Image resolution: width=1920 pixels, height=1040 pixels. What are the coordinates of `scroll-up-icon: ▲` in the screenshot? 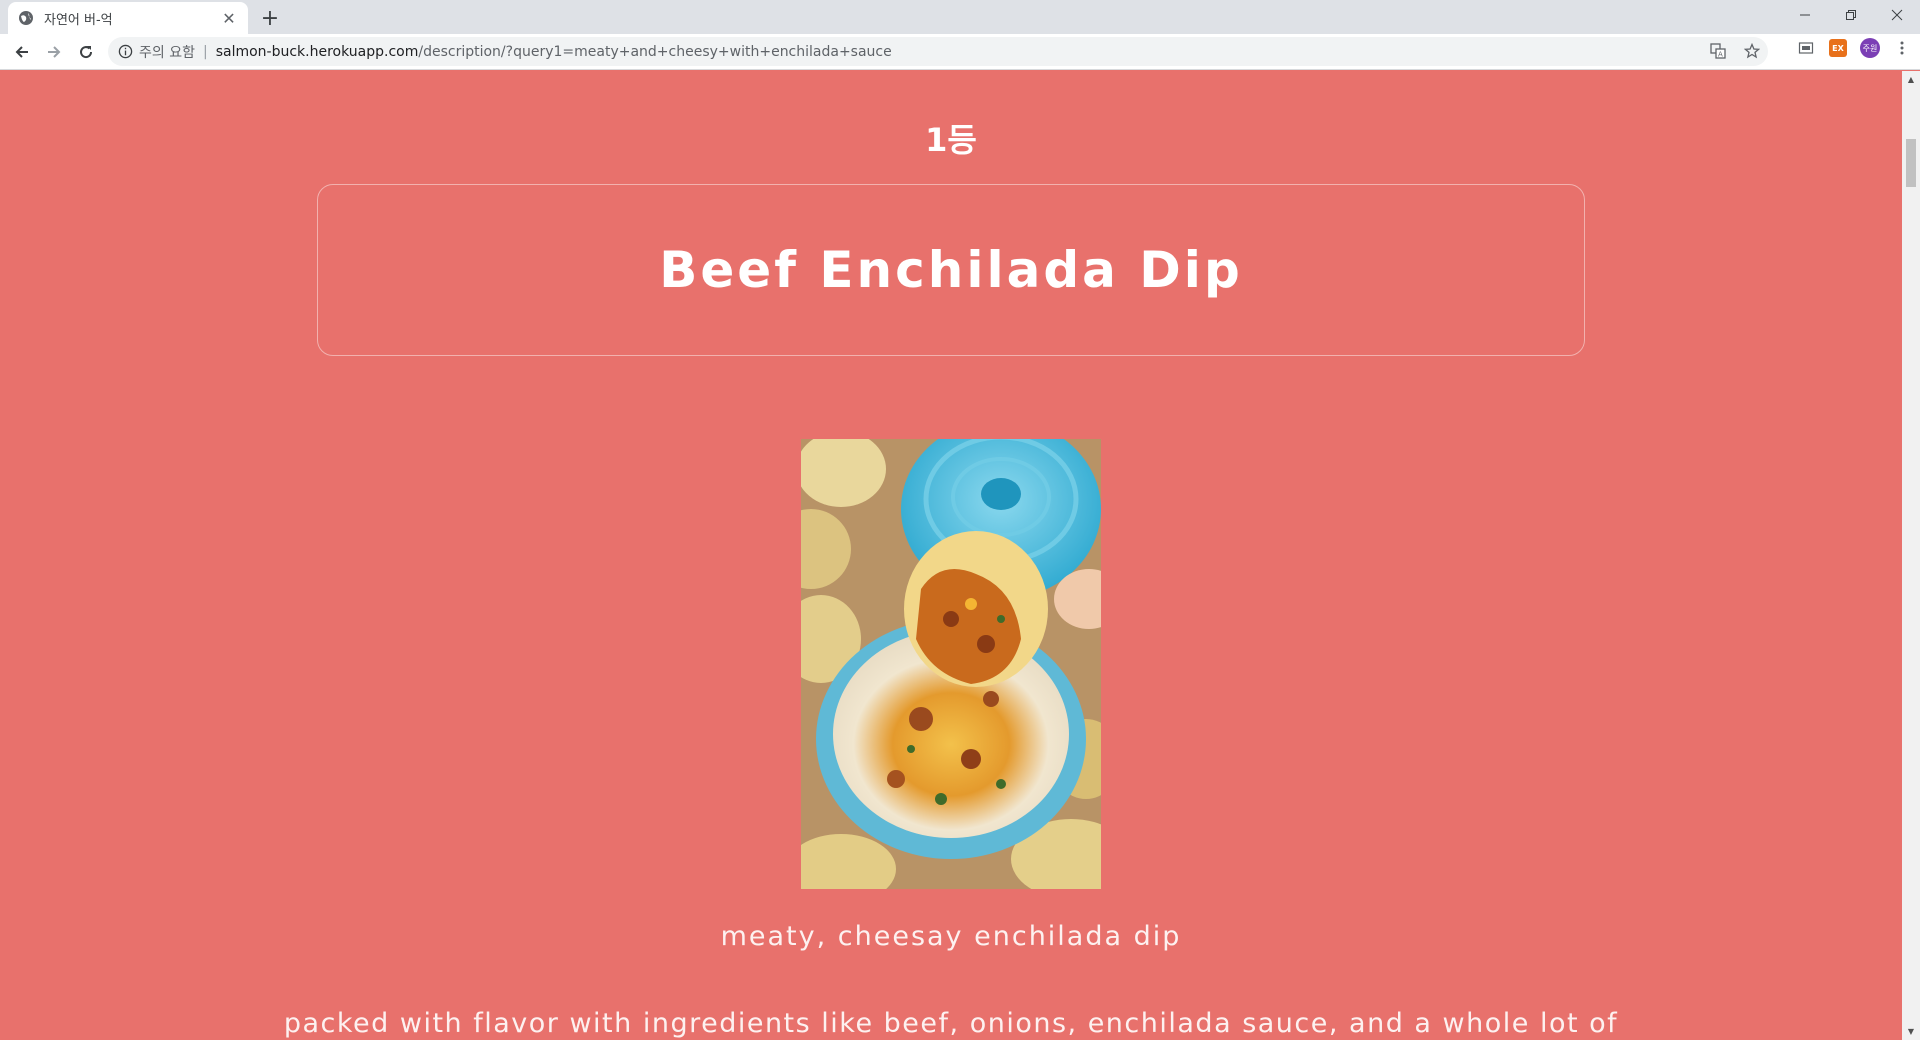 It's located at (1911, 79).